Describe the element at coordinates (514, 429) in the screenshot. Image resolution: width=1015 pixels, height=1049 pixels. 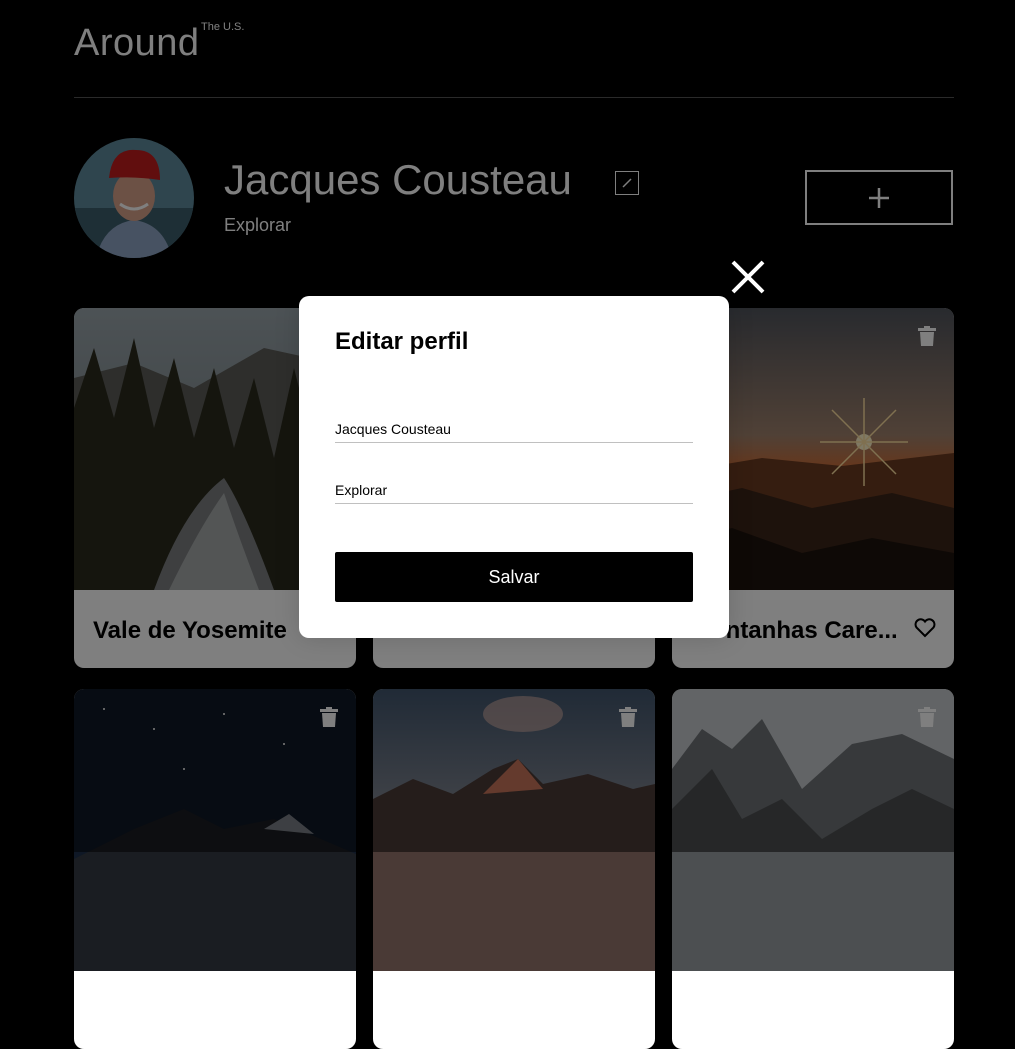
I see `name-input` at that location.